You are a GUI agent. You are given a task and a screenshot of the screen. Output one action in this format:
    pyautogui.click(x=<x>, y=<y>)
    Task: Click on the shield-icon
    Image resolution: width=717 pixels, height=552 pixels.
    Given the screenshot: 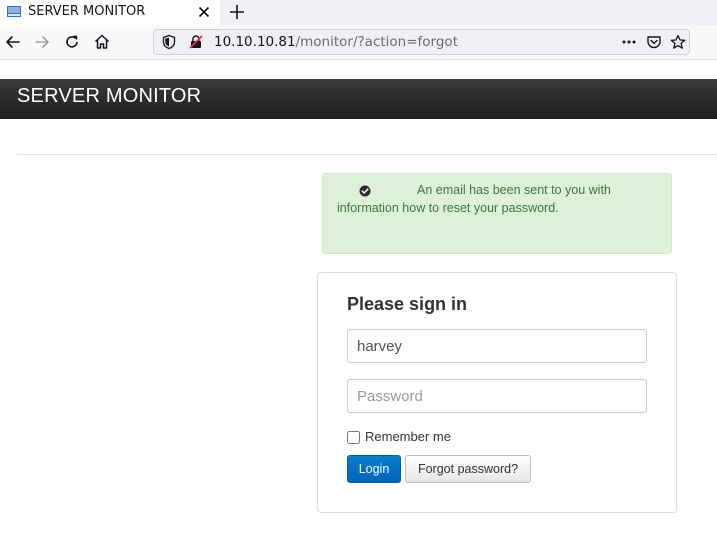 What is the action you would take?
    pyautogui.click(x=169, y=42)
    